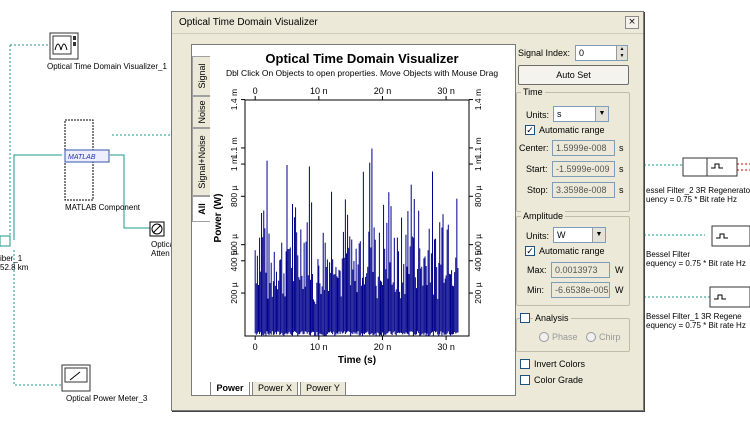  What do you see at coordinates (572, 251) in the screenshot?
I see `amp-auto-range-label: Automatic range` at bounding box center [572, 251].